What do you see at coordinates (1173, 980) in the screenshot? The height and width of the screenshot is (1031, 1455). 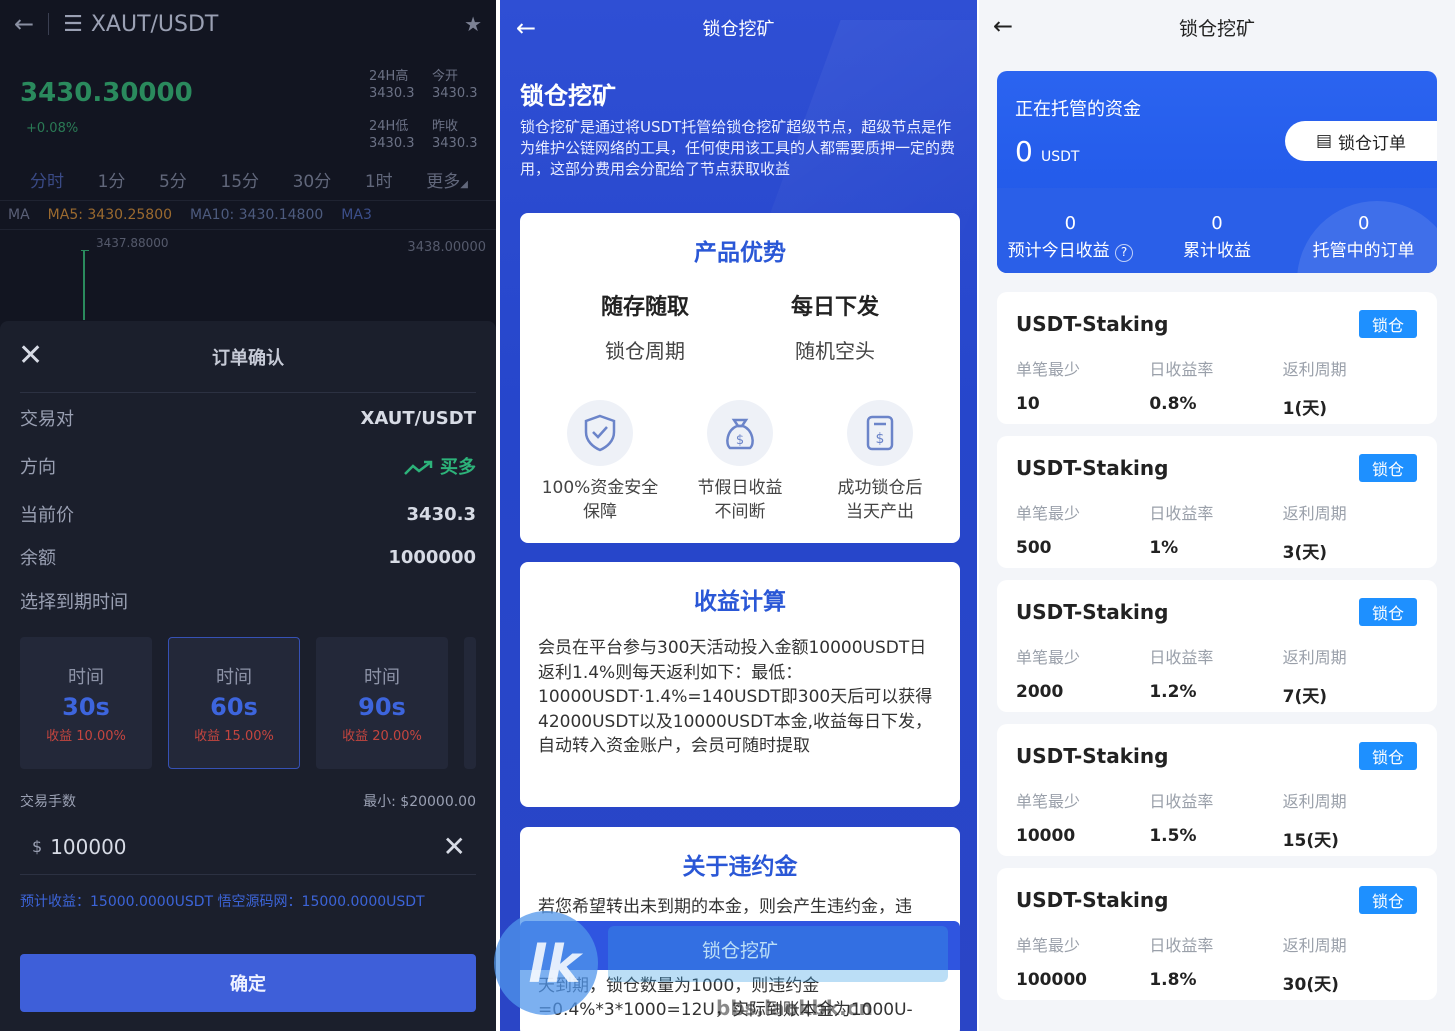 I see `detail-value: 1.8%` at bounding box center [1173, 980].